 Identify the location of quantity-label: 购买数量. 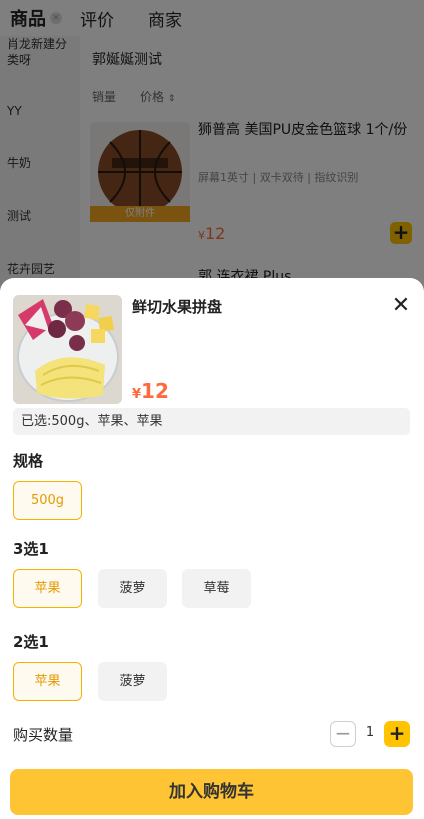
(43, 735).